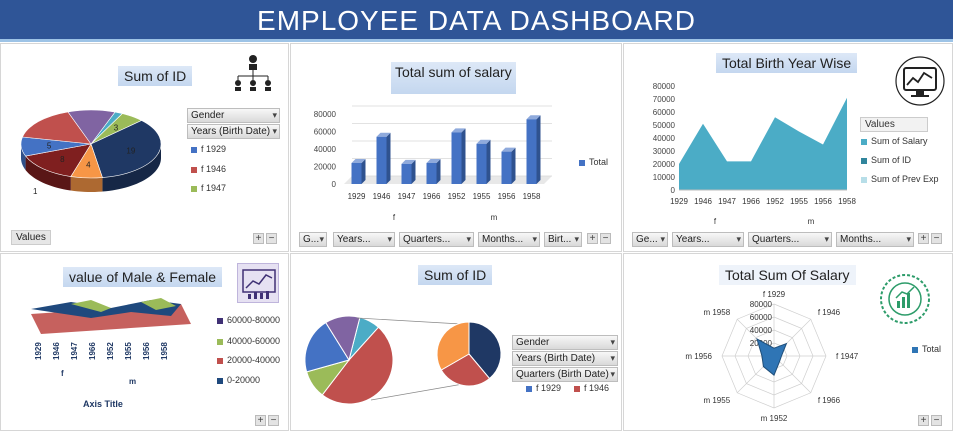 This screenshot has height=431, width=953. I want to click on panel5-title: Sum of ID, so click(455, 275).